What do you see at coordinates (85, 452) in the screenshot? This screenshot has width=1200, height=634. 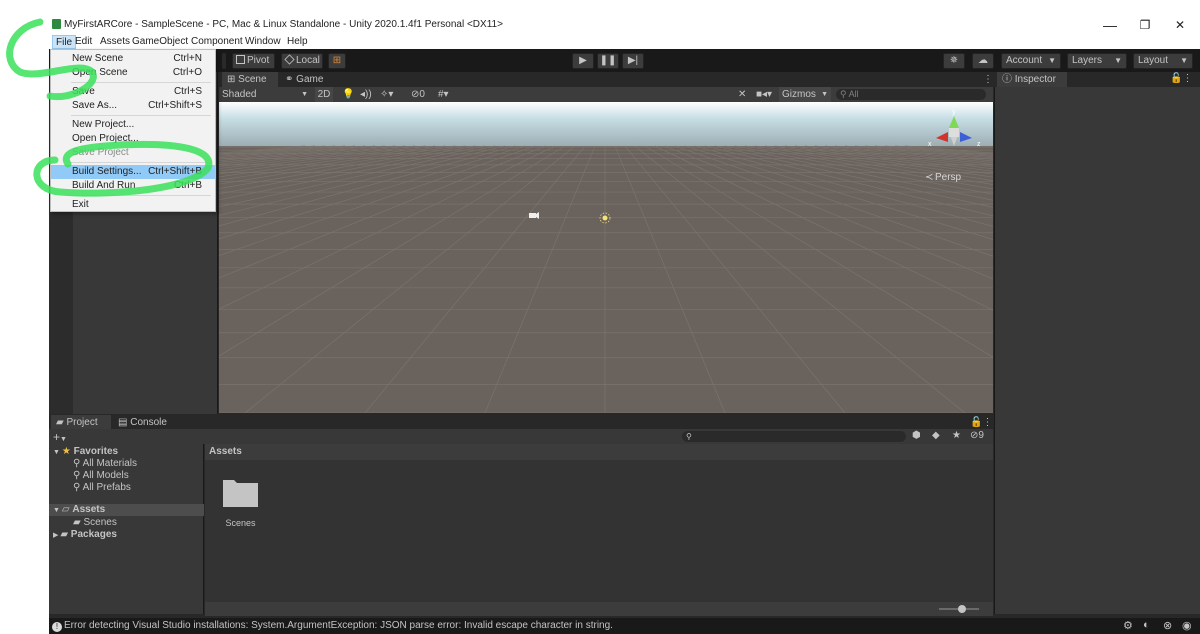 I see `favorites-node: ▼ ★ Favorites` at bounding box center [85, 452].